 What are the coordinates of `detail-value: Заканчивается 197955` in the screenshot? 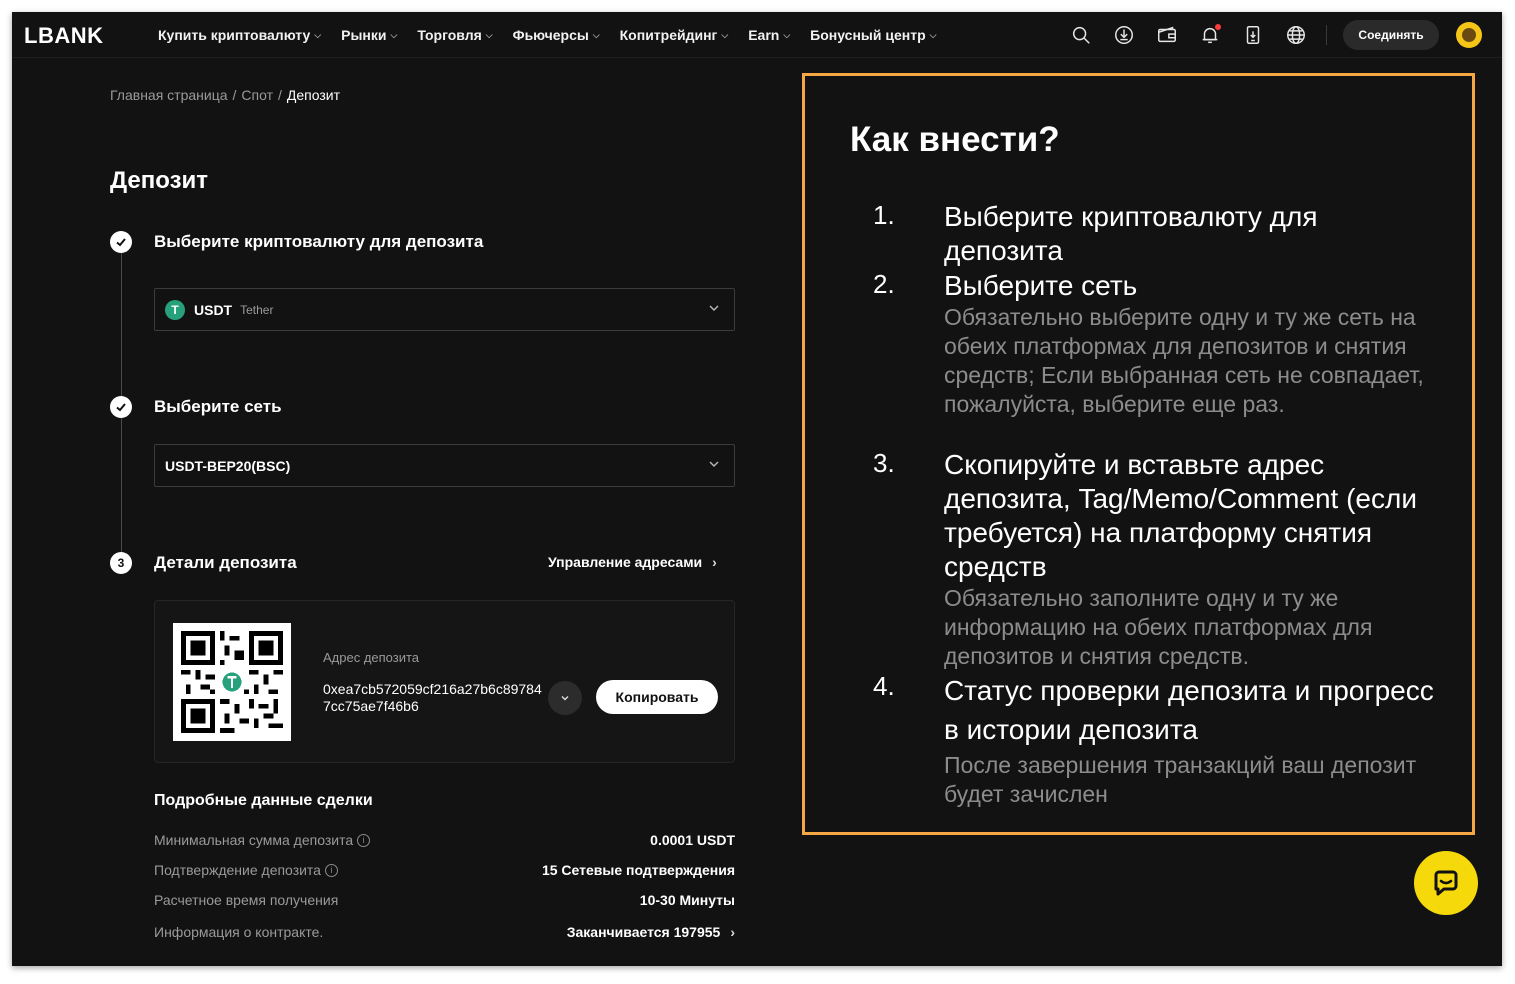 It's located at (643, 932).